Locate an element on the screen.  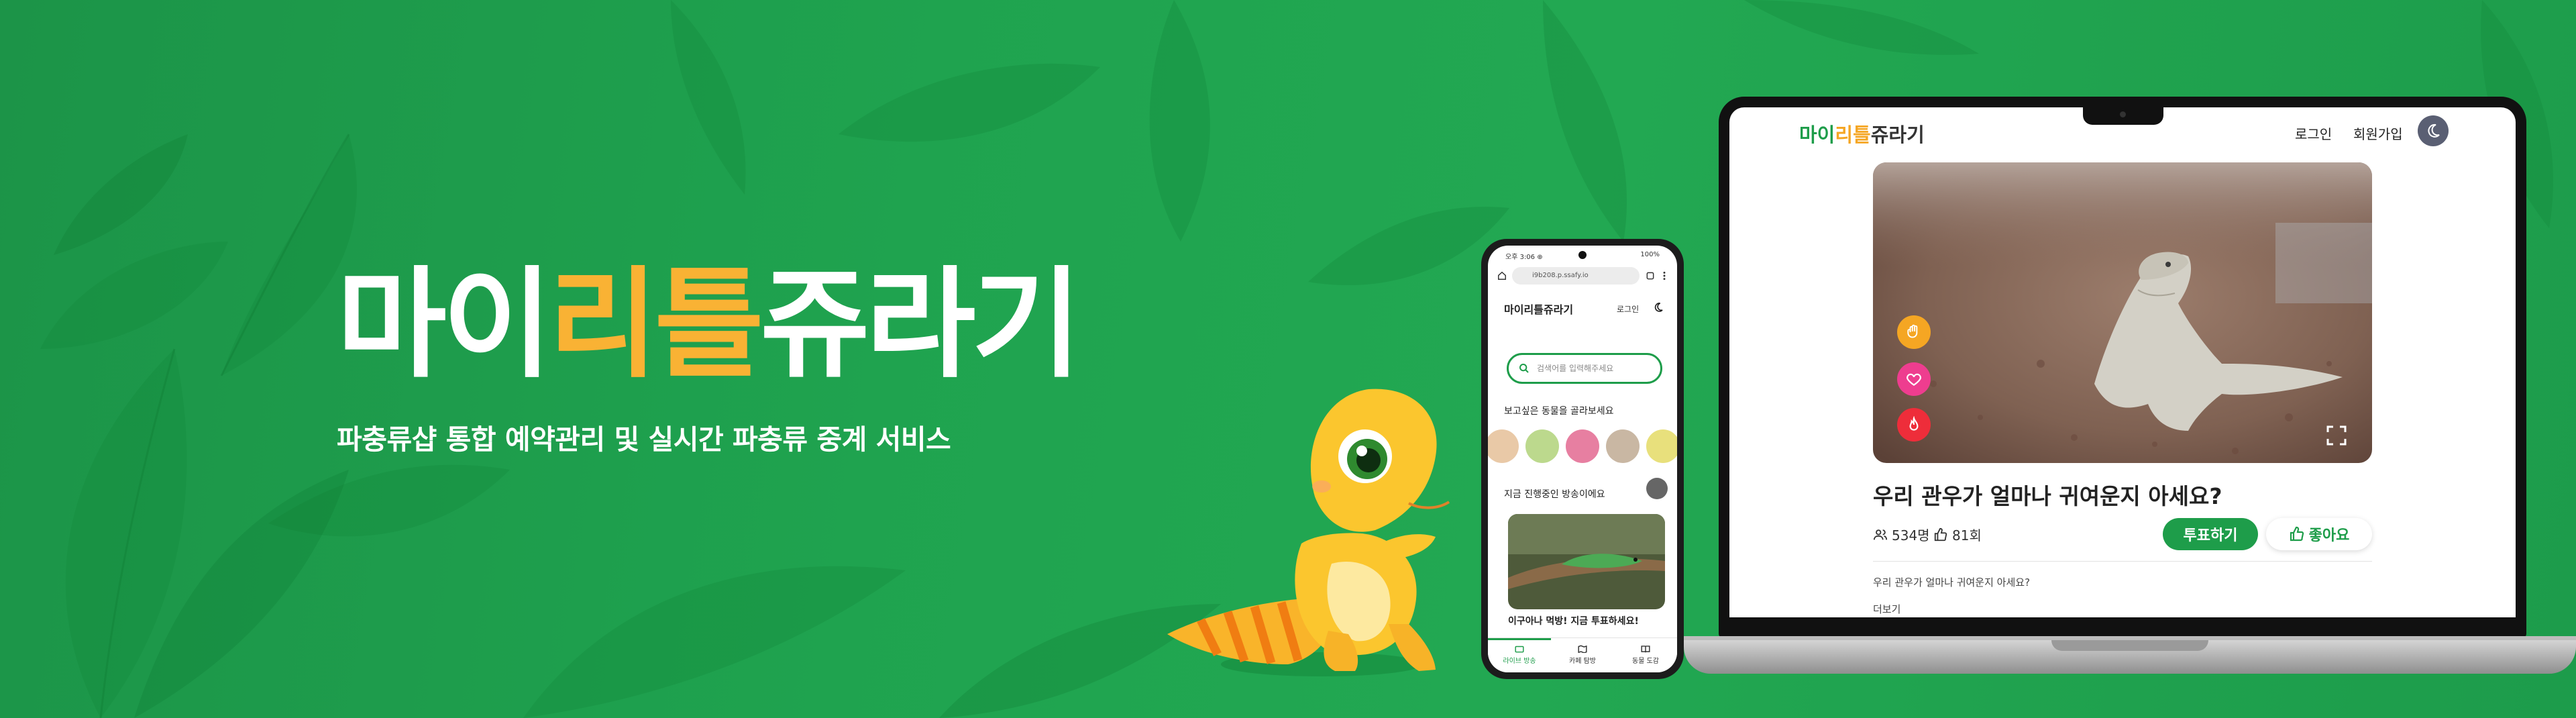
hand-icon is located at coordinates (1912, 331).